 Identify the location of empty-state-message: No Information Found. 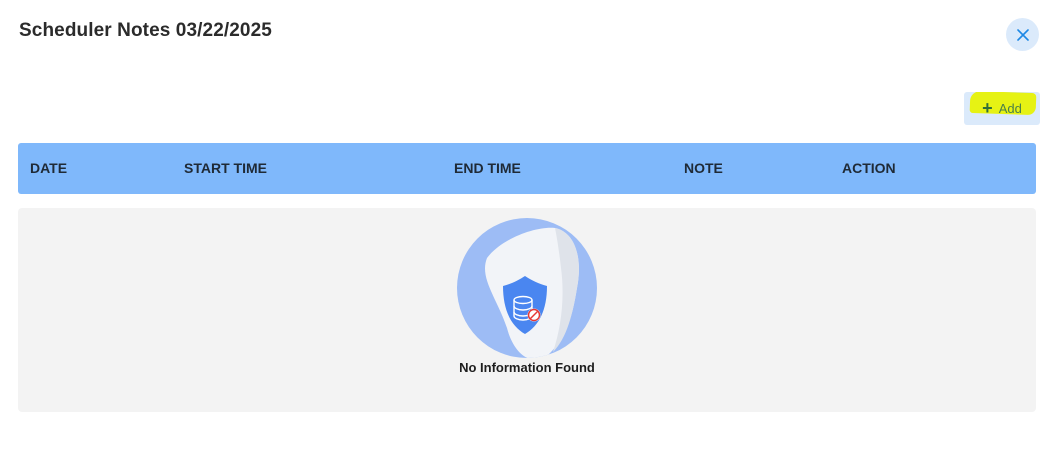
(527, 367).